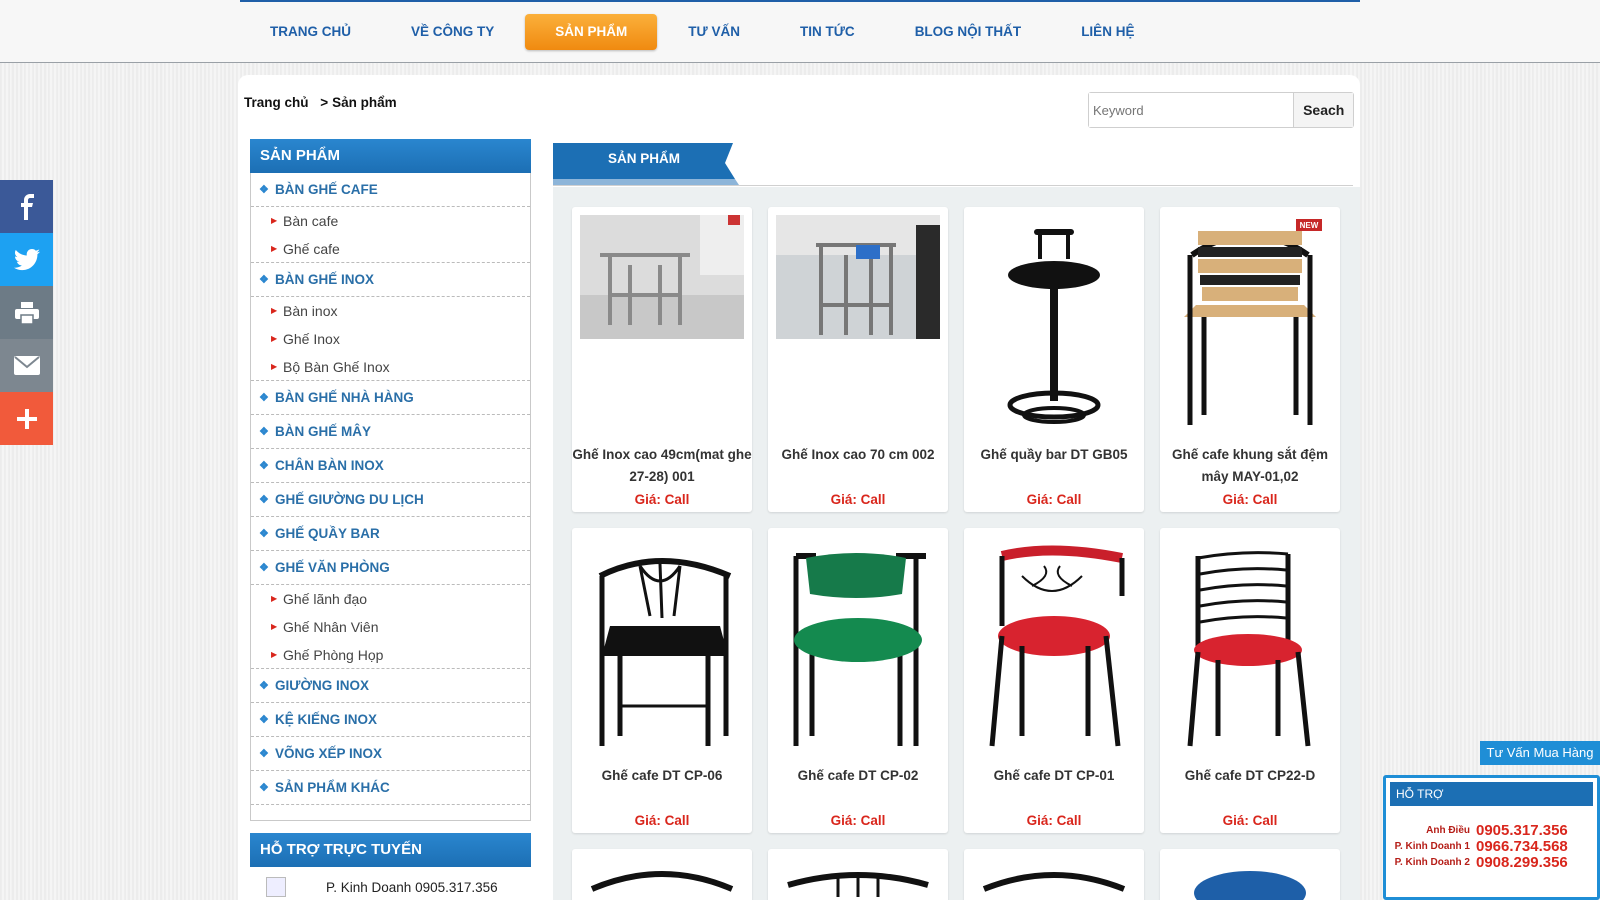  Describe the element at coordinates (329, 753) in the screenshot. I see `category-label: VÕNG XẾP INOX` at that location.